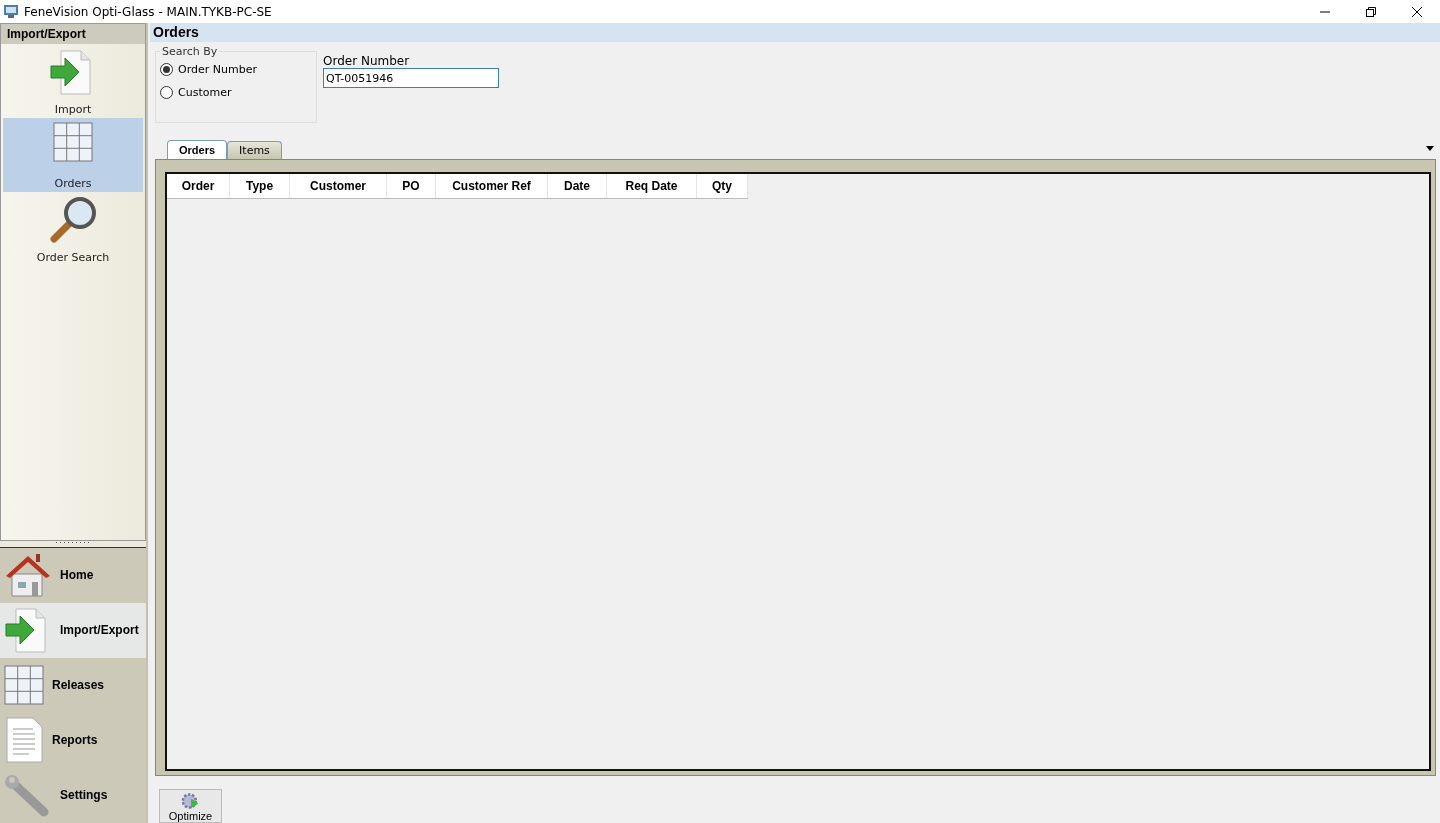 The height and width of the screenshot is (823, 1440). What do you see at coordinates (190, 806) in the screenshot?
I see `optimize-button: Optimize` at bounding box center [190, 806].